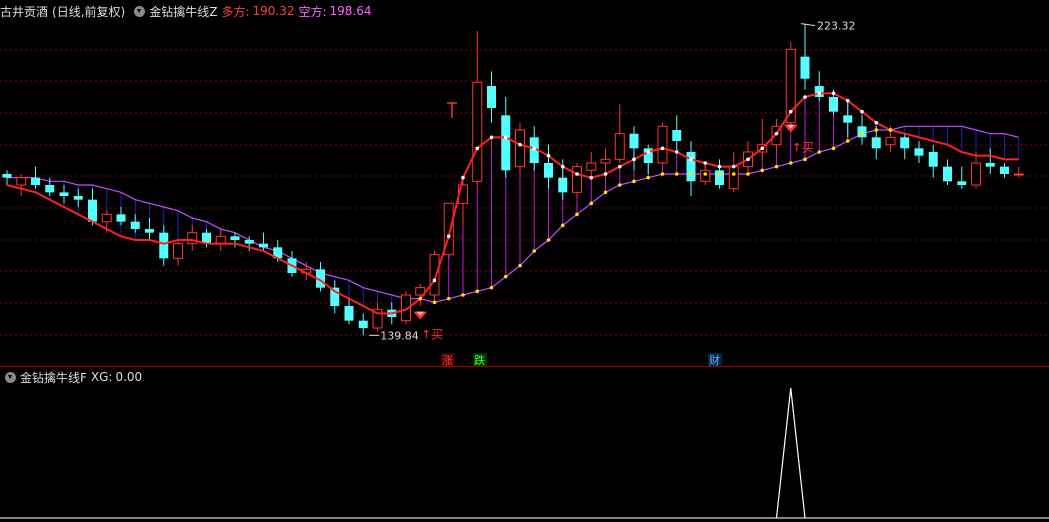  I want to click on high-arrow, so click(808, 25).